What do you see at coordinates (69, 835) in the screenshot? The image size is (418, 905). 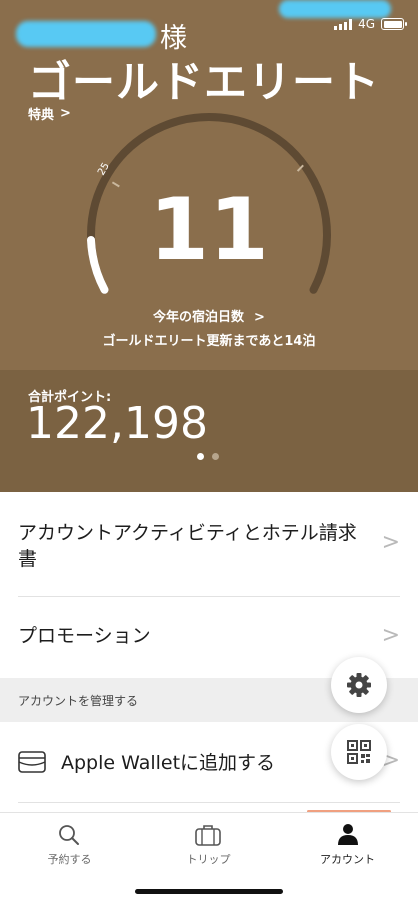 I see `search-icon` at bounding box center [69, 835].